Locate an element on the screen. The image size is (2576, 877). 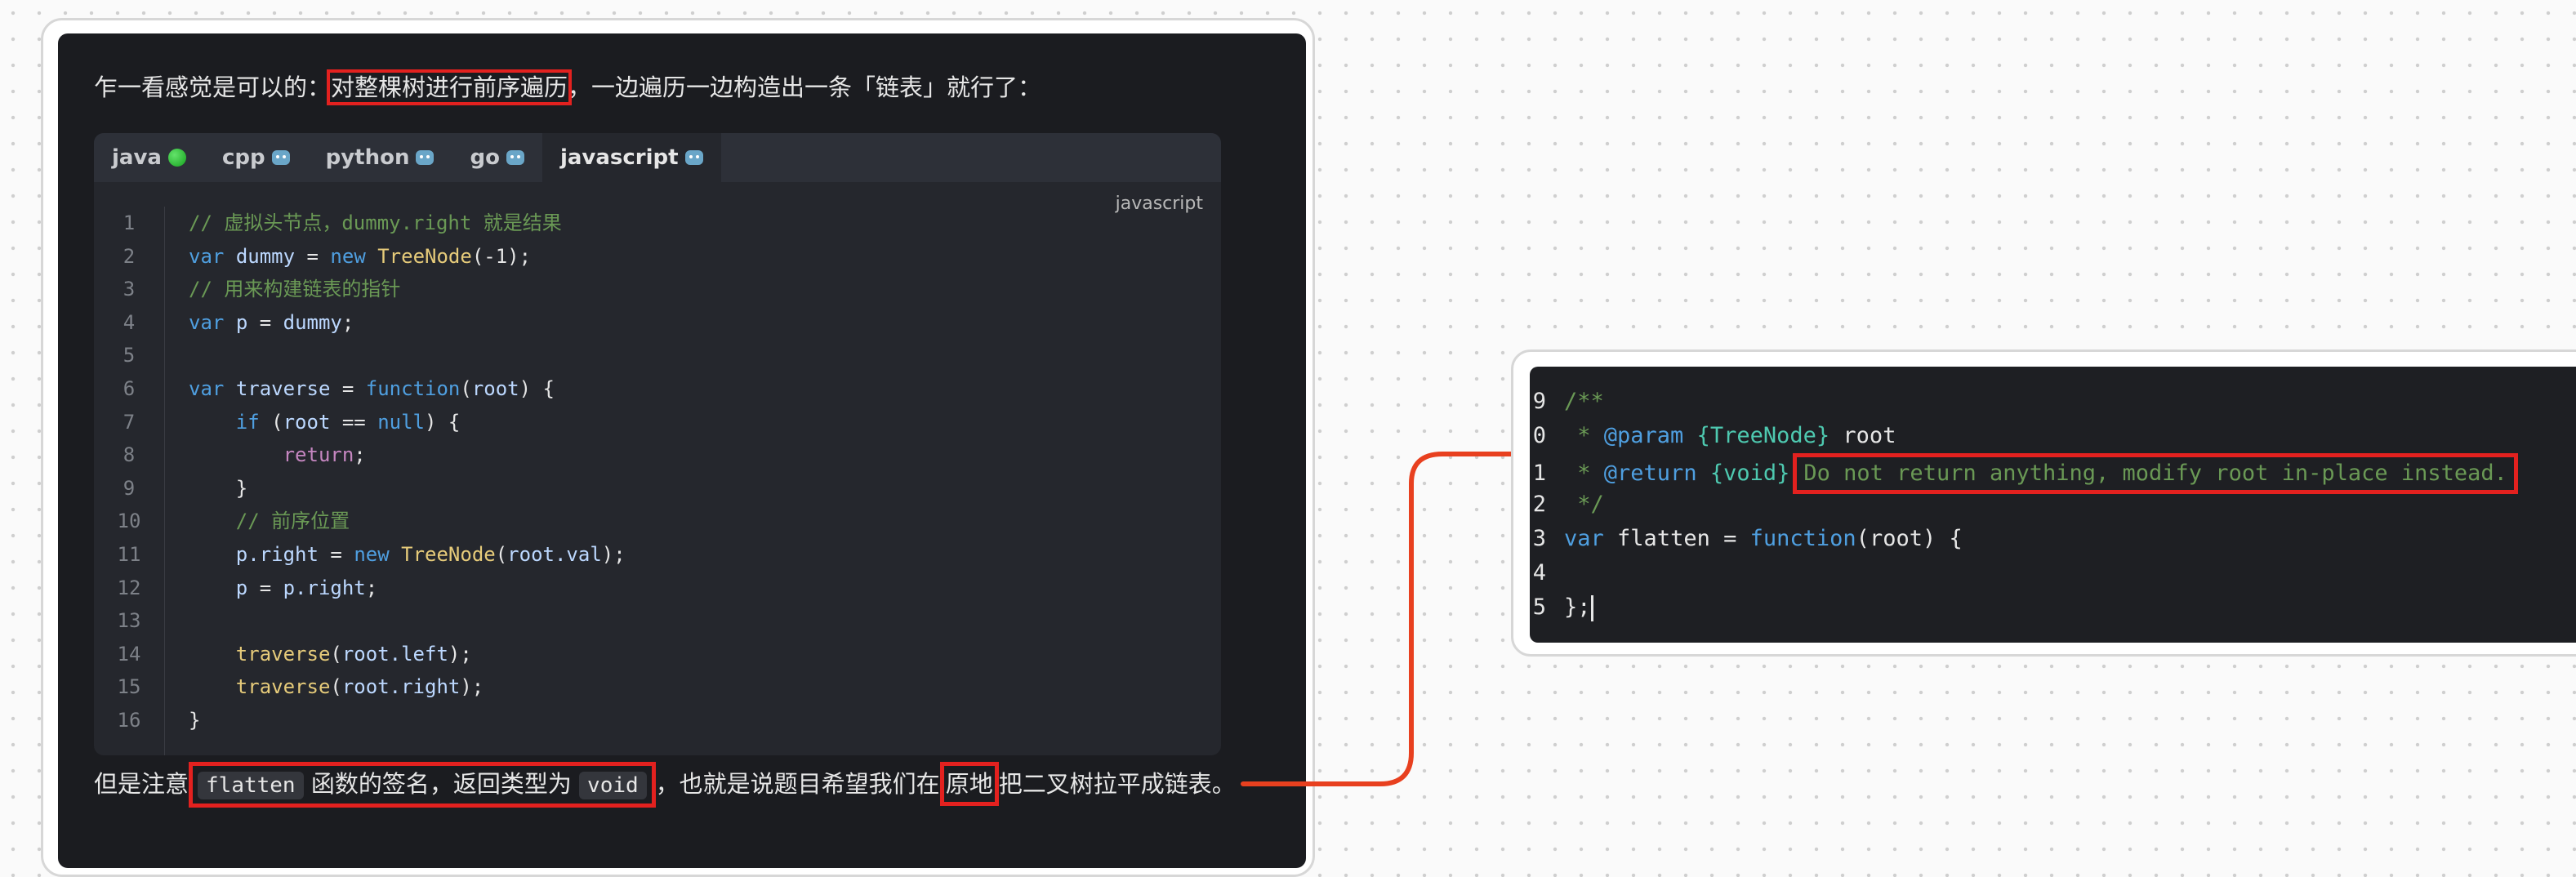
tab-python-label: python is located at coordinates (367, 157).